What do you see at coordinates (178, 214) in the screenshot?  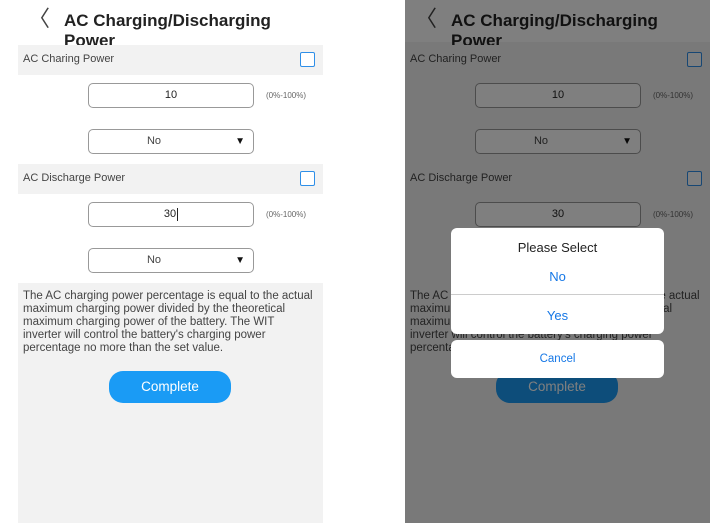 I see `text-cursor` at bounding box center [178, 214].